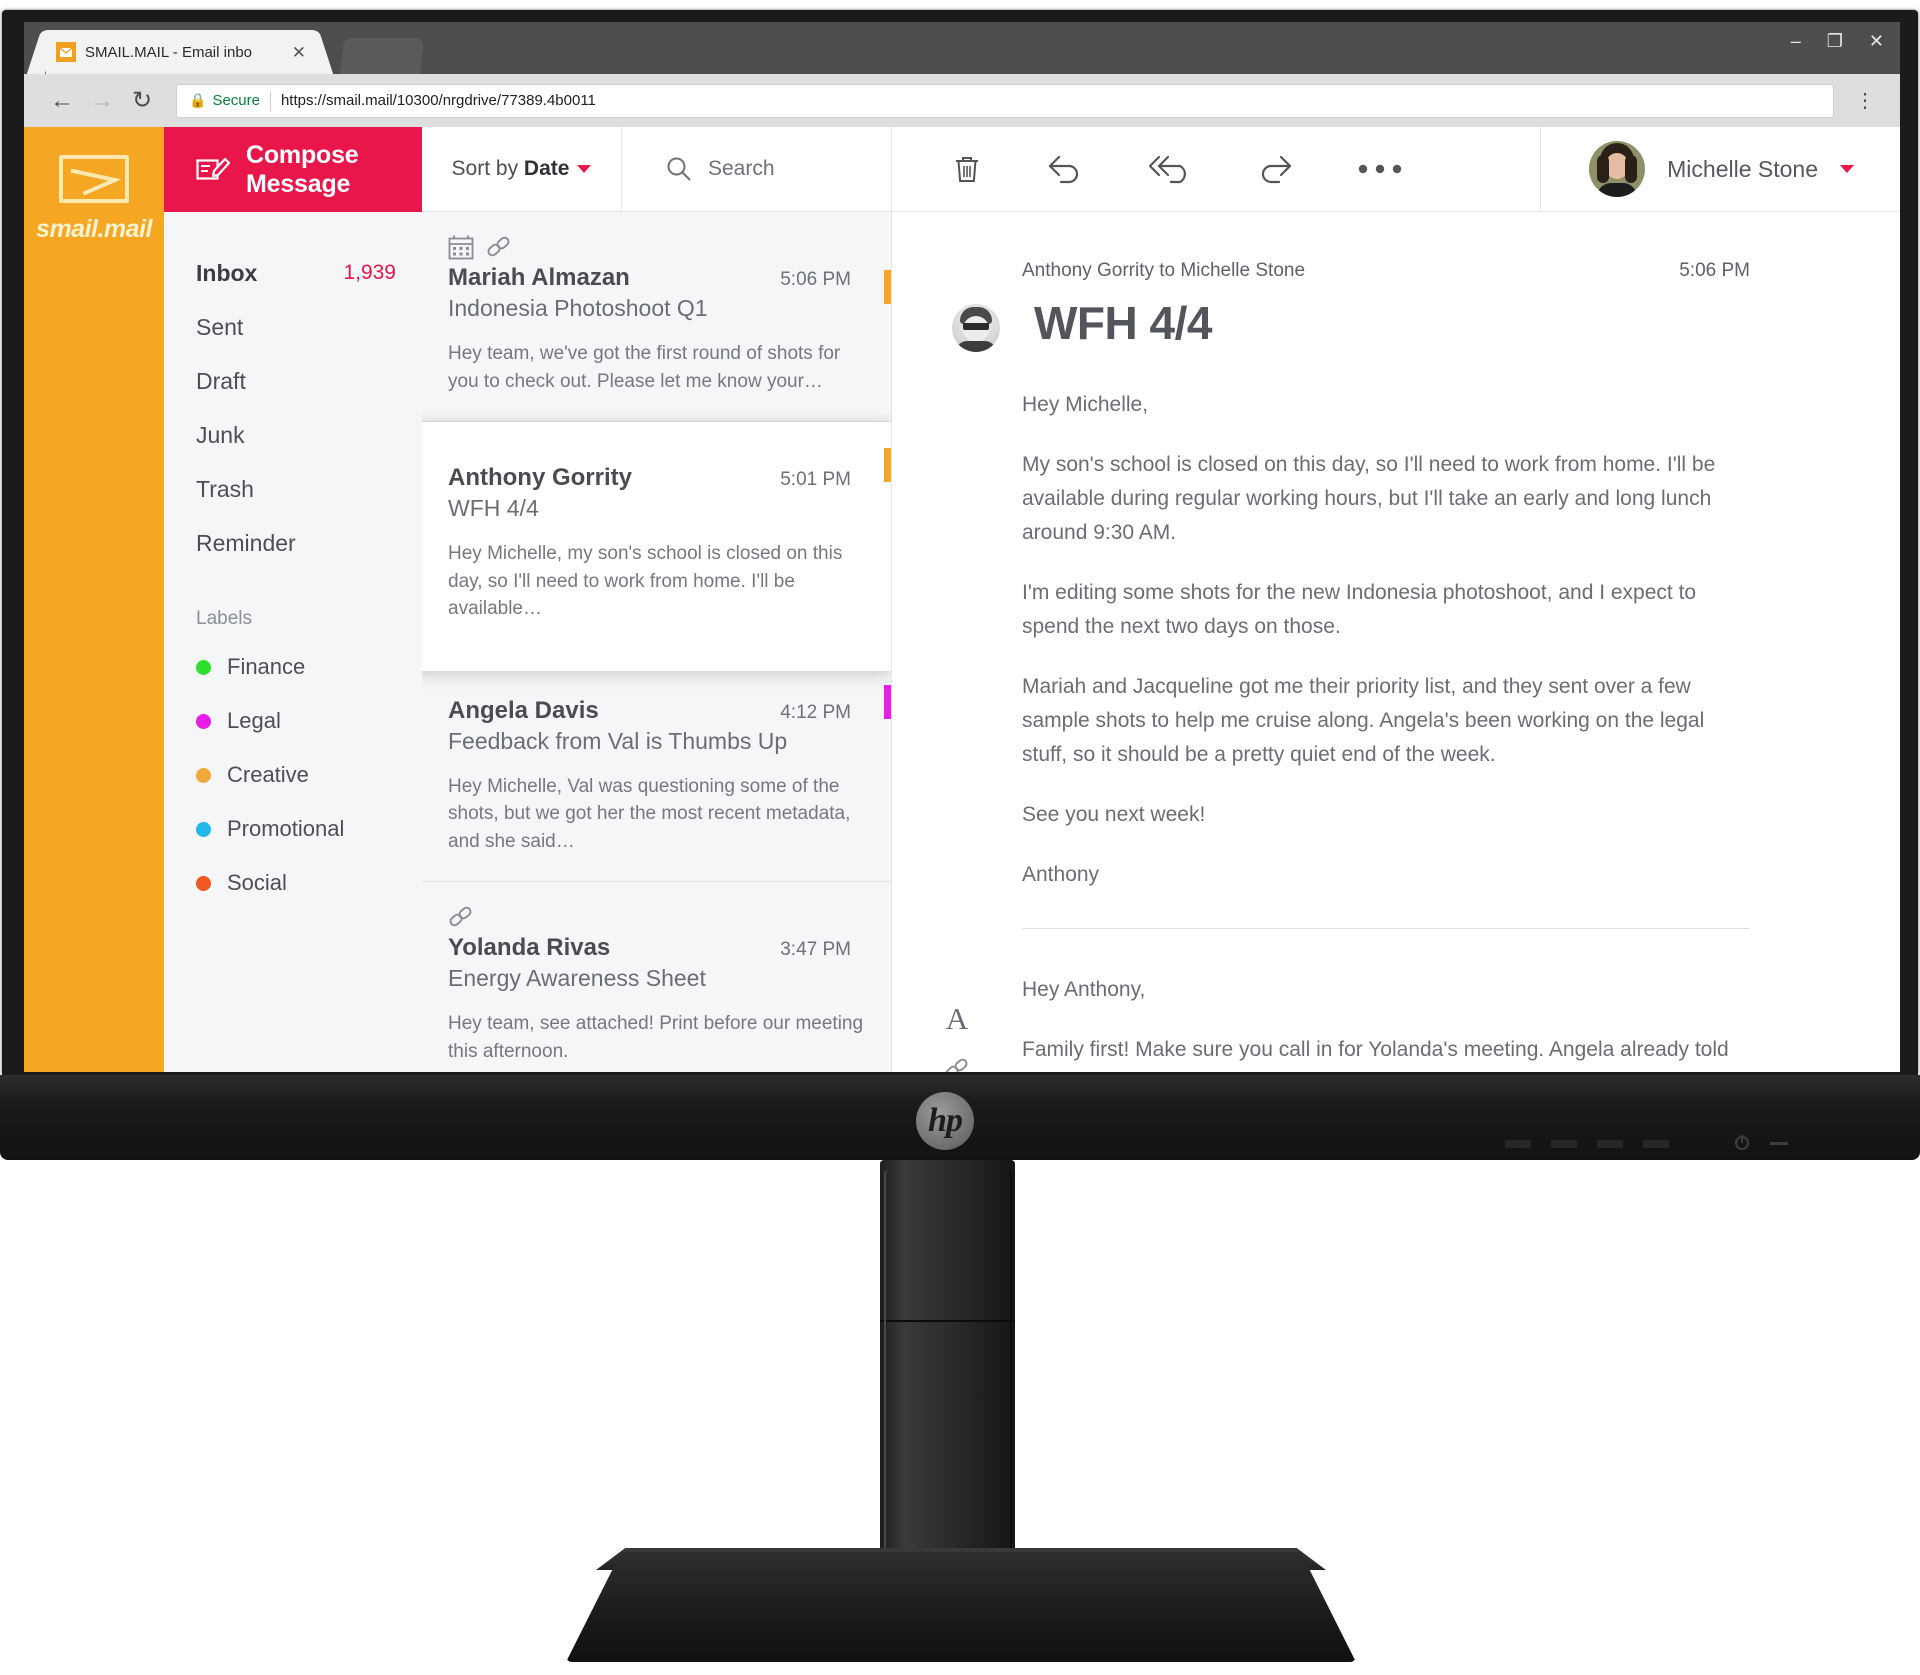 The width and height of the screenshot is (1920, 1675). Describe the element at coordinates (945, 1121) in the screenshot. I see `hp-logo: hp` at that location.